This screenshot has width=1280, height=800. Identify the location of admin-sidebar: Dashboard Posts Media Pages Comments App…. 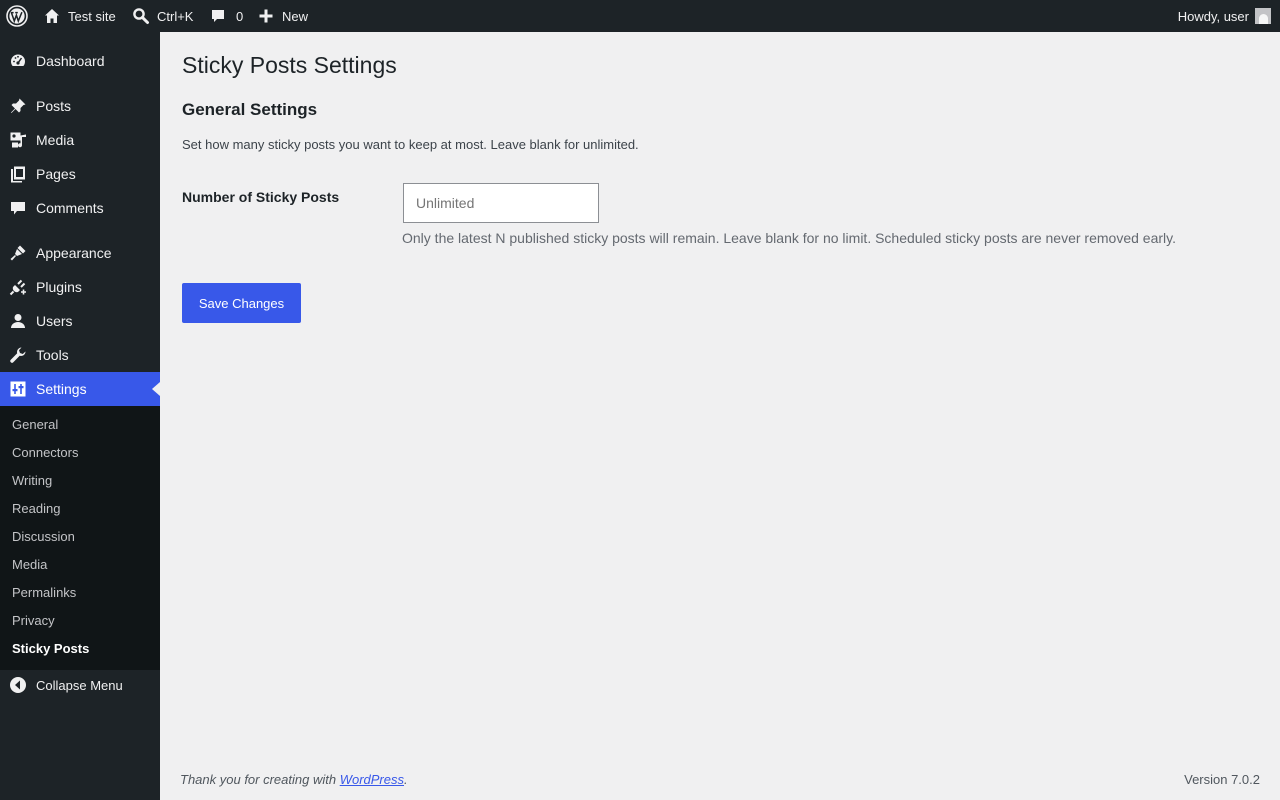
(80, 416).